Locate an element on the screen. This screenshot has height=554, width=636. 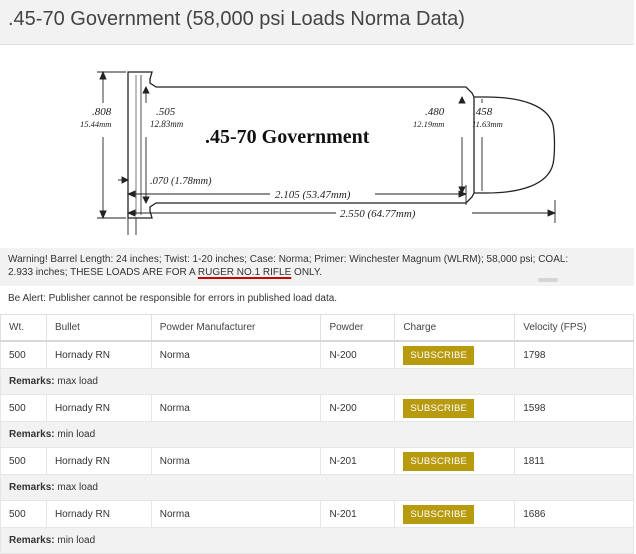
dim-overall-length: 2.550 (64.77mm) is located at coordinates (378, 214).